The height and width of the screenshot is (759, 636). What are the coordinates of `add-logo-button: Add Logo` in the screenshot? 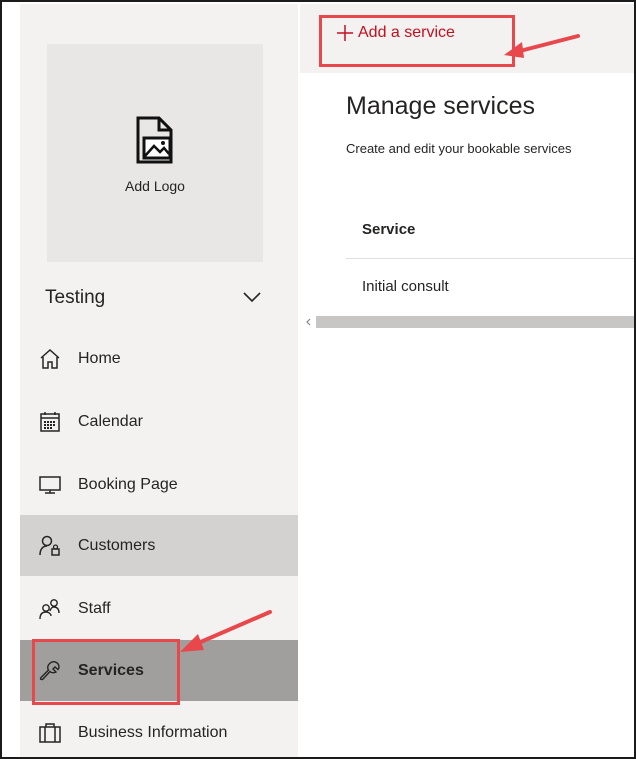 It's located at (155, 153).